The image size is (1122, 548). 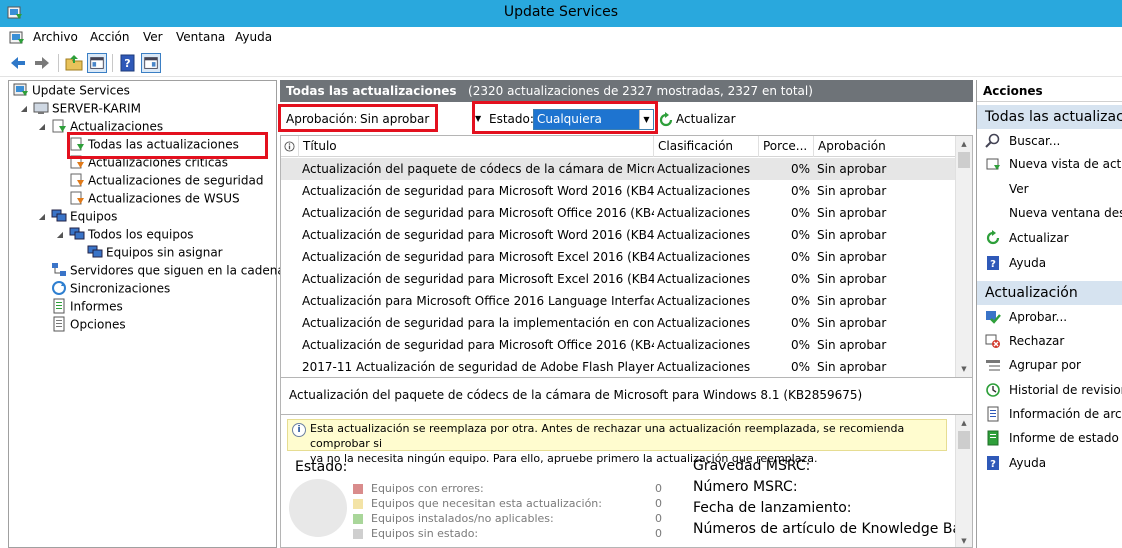 I want to click on tree-node-synchronizations: Sincronizaciones, so click(x=110, y=288).